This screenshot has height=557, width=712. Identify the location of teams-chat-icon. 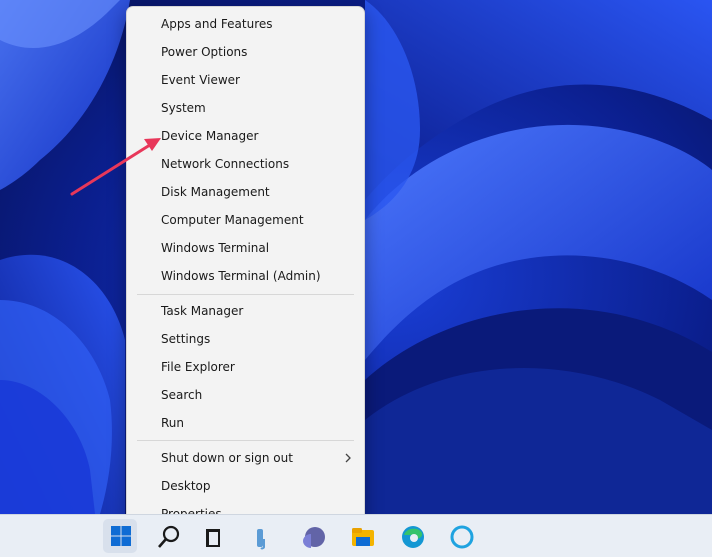
(313, 536).